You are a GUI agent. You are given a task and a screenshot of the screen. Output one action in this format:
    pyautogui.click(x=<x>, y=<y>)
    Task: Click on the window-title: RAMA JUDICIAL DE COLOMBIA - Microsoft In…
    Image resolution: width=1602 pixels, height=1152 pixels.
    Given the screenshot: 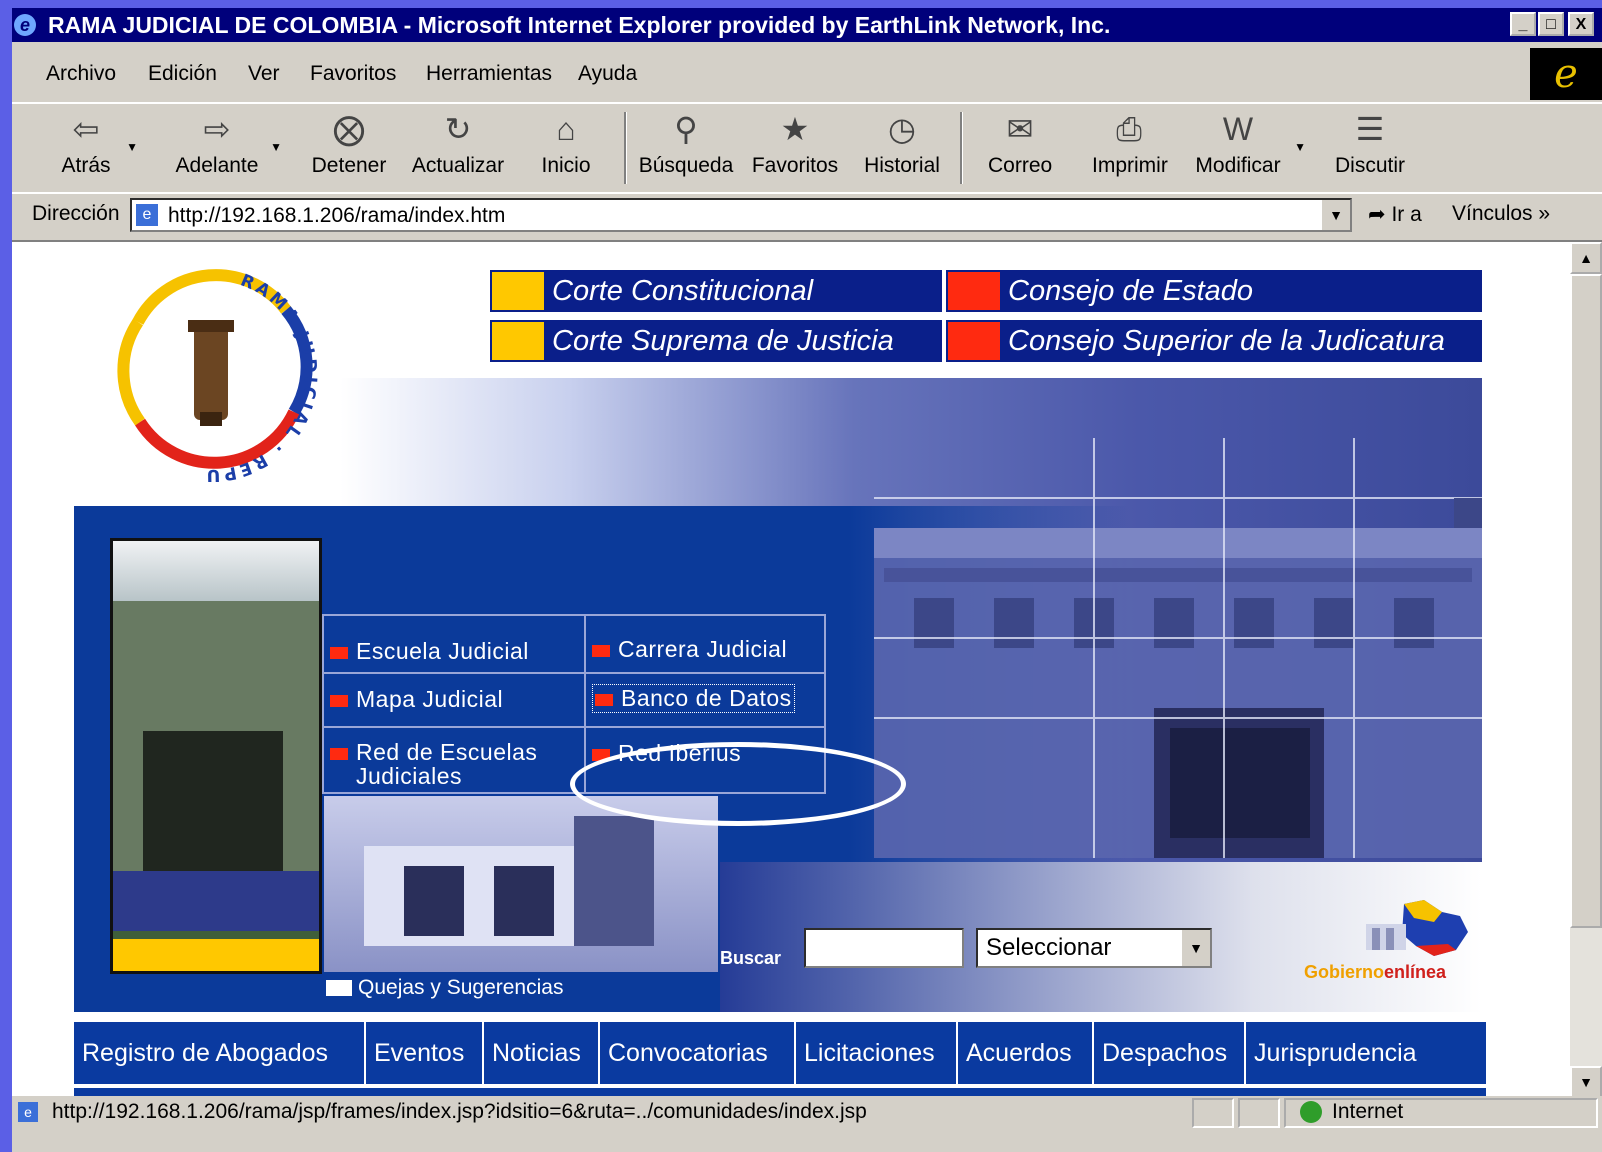 What is the action you would take?
    pyautogui.click(x=579, y=25)
    